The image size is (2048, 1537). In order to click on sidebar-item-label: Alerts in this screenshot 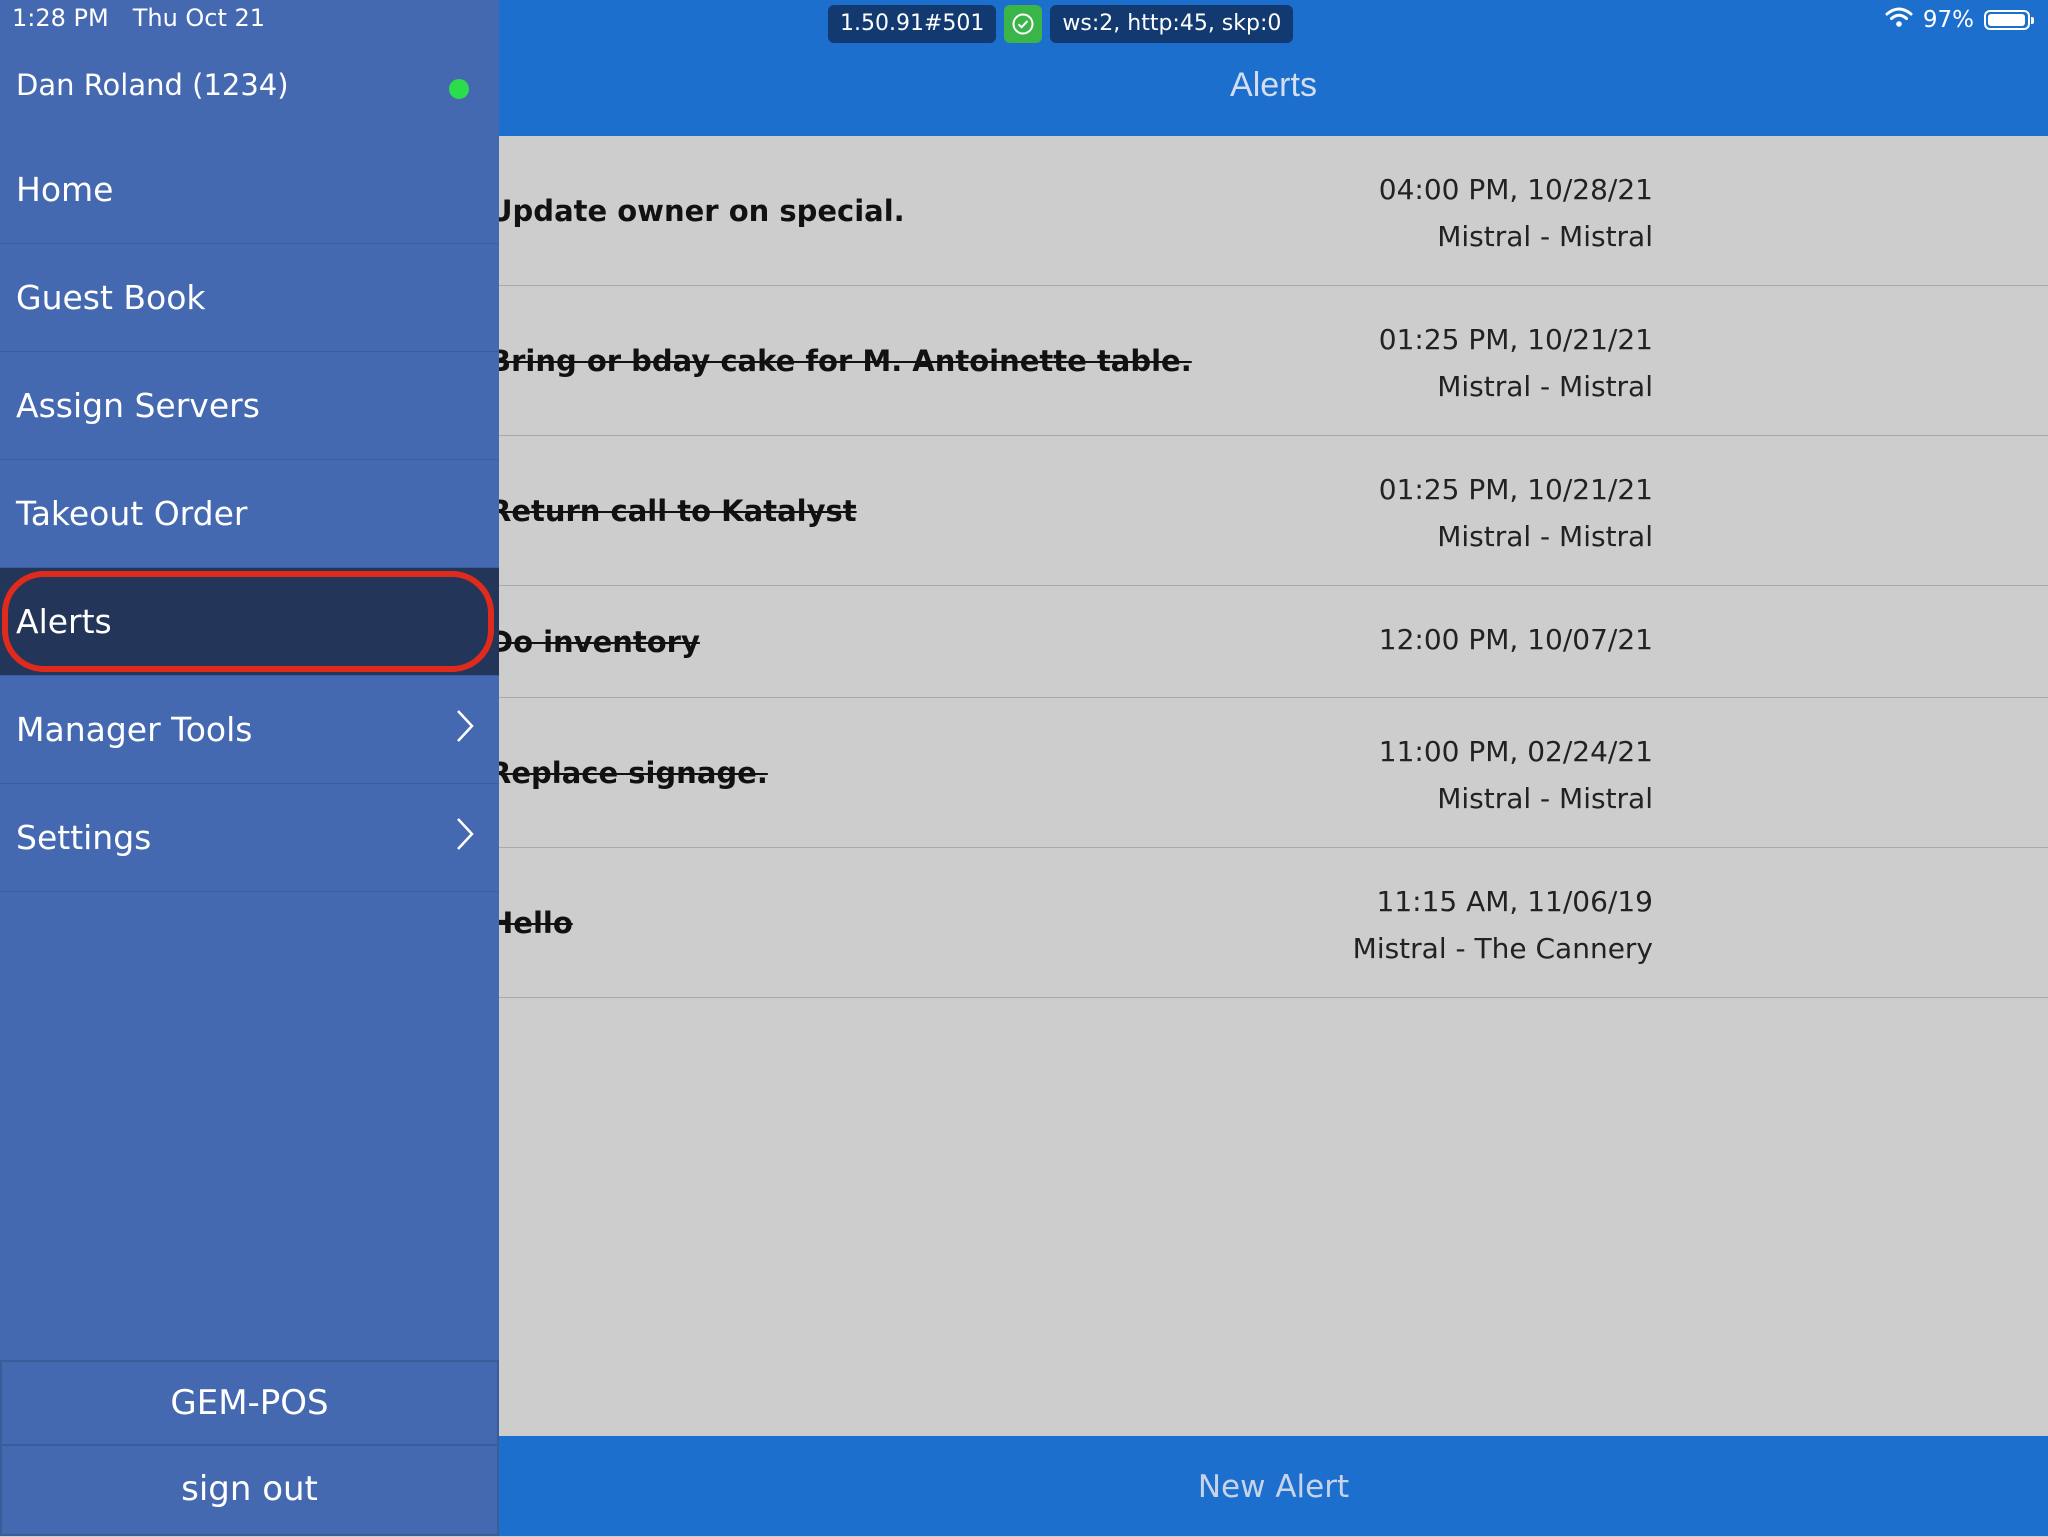, I will do `click(64, 621)`.